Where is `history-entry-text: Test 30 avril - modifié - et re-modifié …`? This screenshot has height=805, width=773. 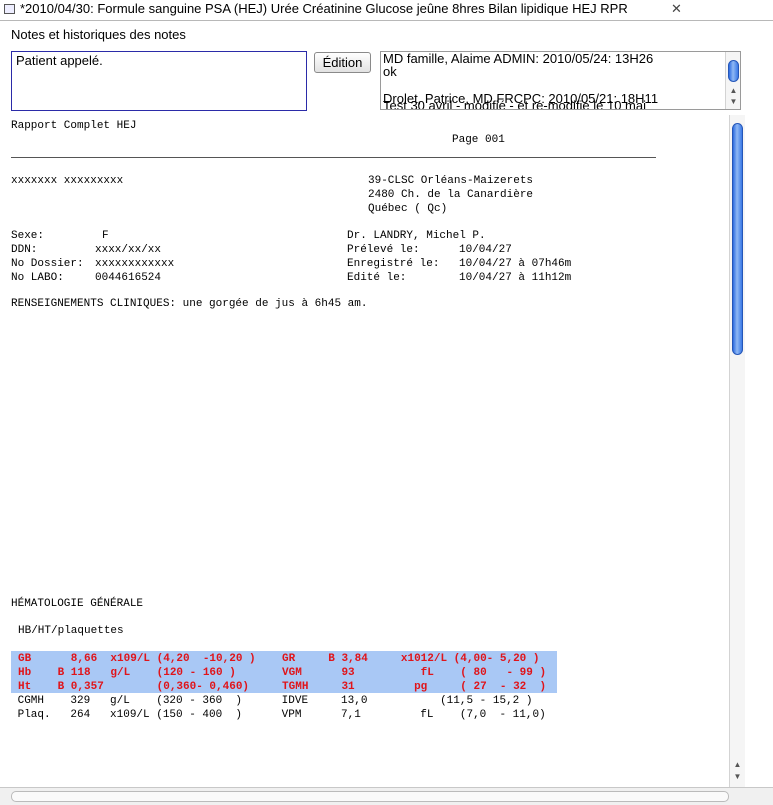
history-entry-text: Test 30 avril - modifié - et re-modifié … is located at coordinates (514, 104).